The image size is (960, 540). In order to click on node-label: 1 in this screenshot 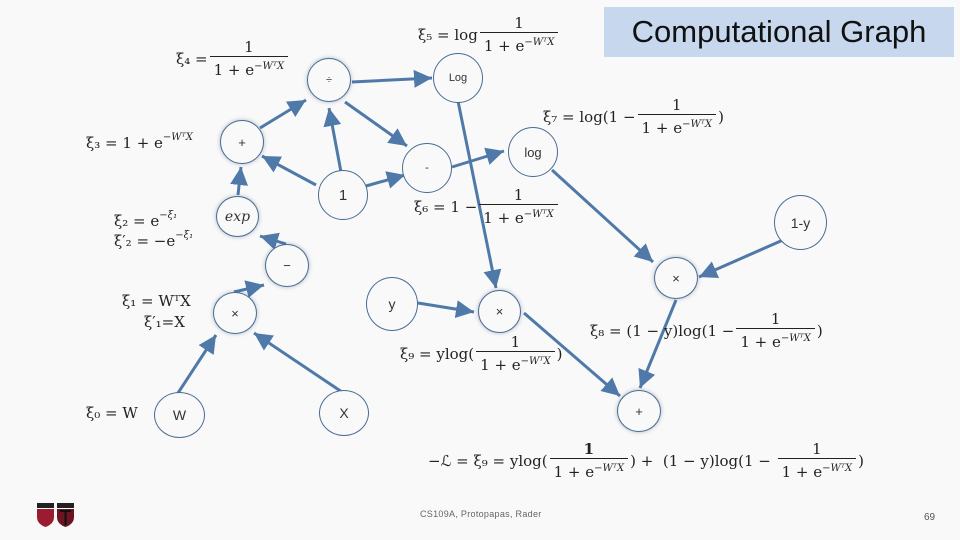, I will do `click(343, 195)`.